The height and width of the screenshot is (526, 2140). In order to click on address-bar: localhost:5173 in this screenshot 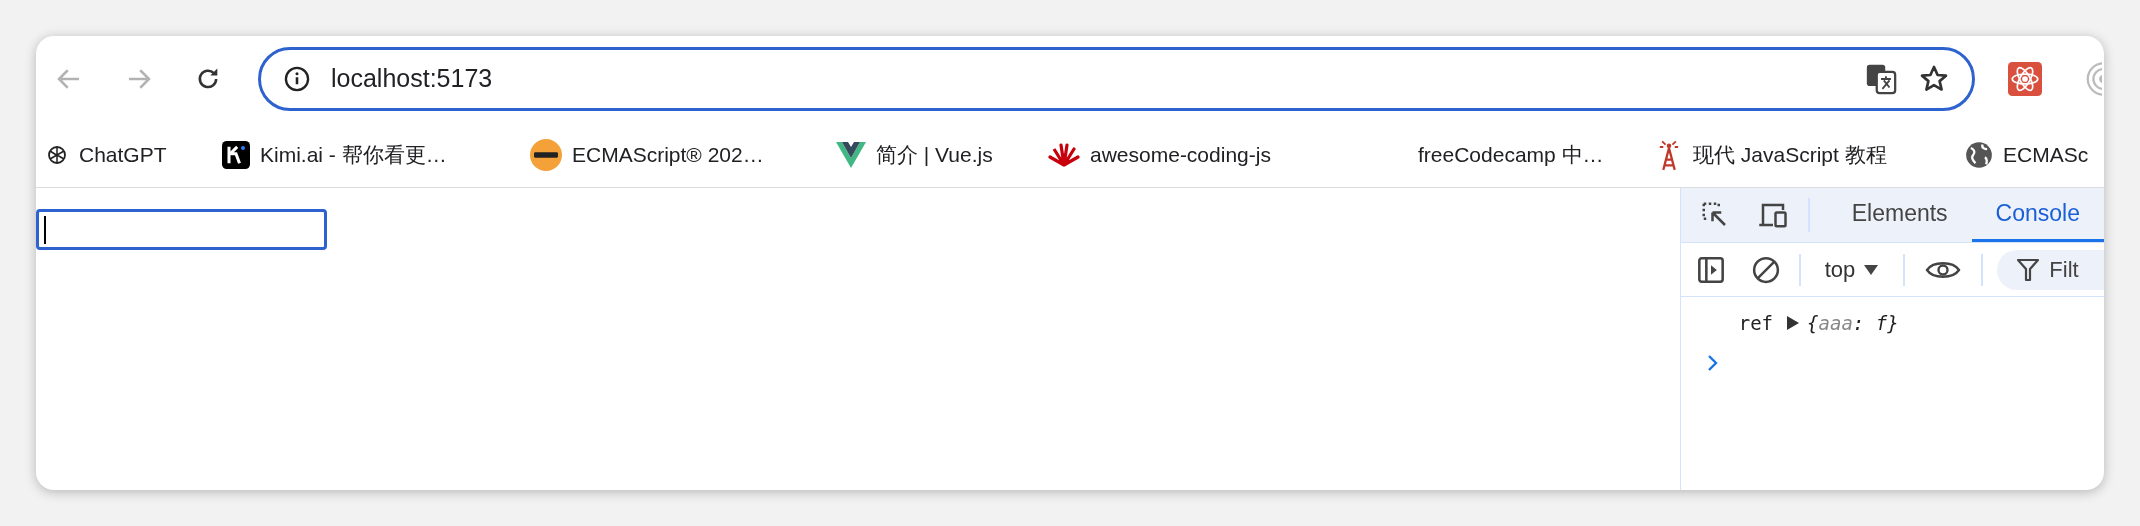, I will do `click(1116, 79)`.